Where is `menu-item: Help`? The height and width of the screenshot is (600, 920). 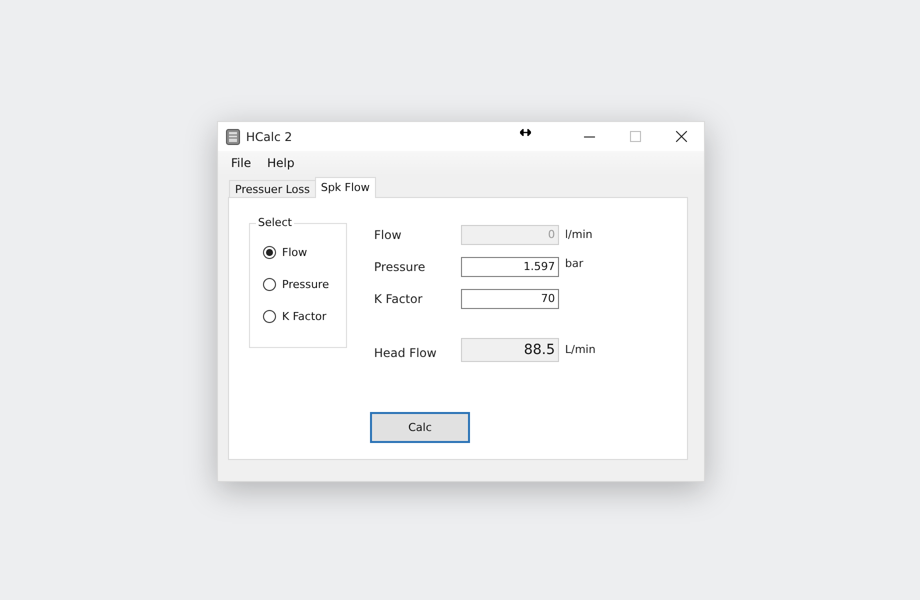 menu-item: Help is located at coordinates (281, 163).